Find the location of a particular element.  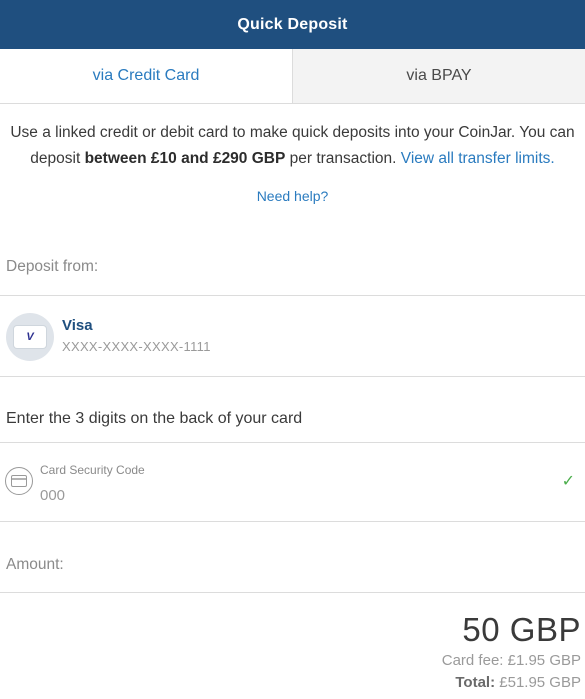

deposit-method-tabs: via Credit Card via BPAY is located at coordinates (292, 76).